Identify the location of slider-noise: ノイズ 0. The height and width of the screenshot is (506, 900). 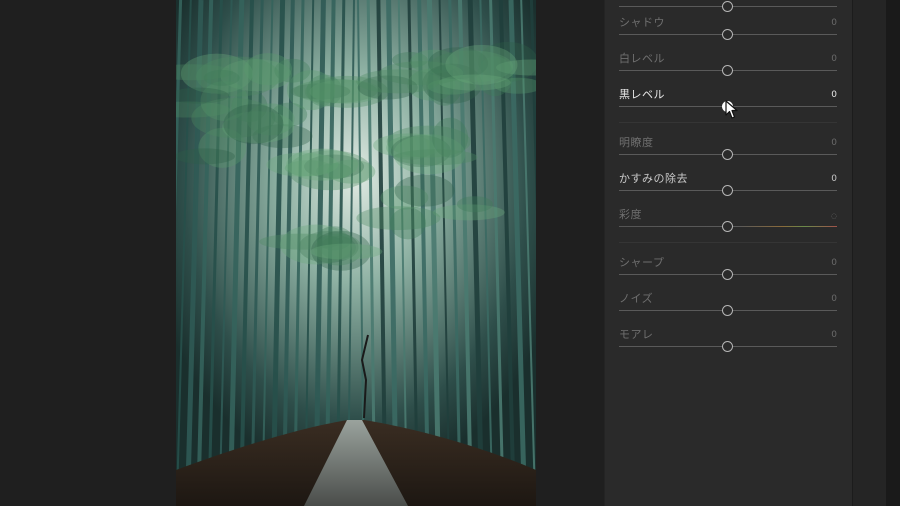
(728, 305).